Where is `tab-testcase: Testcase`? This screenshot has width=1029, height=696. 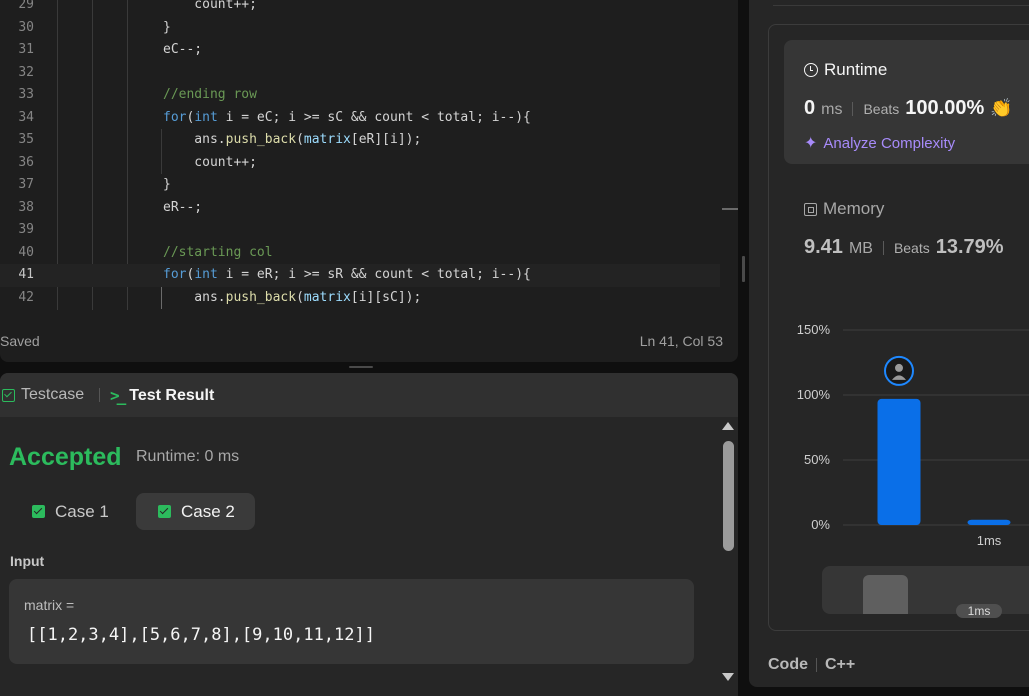 tab-testcase: Testcase is located at coordinates (43, 395).